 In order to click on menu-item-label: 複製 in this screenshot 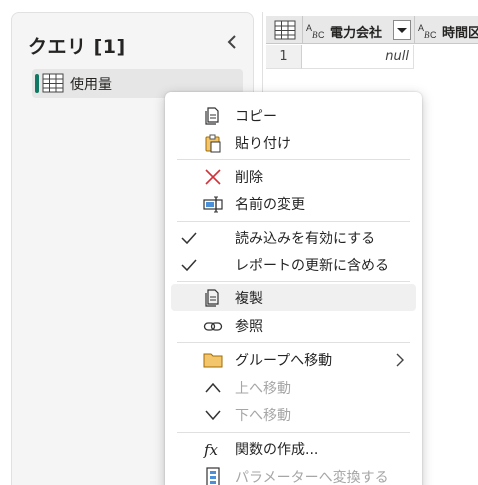, I will do `click(249, 299)`.